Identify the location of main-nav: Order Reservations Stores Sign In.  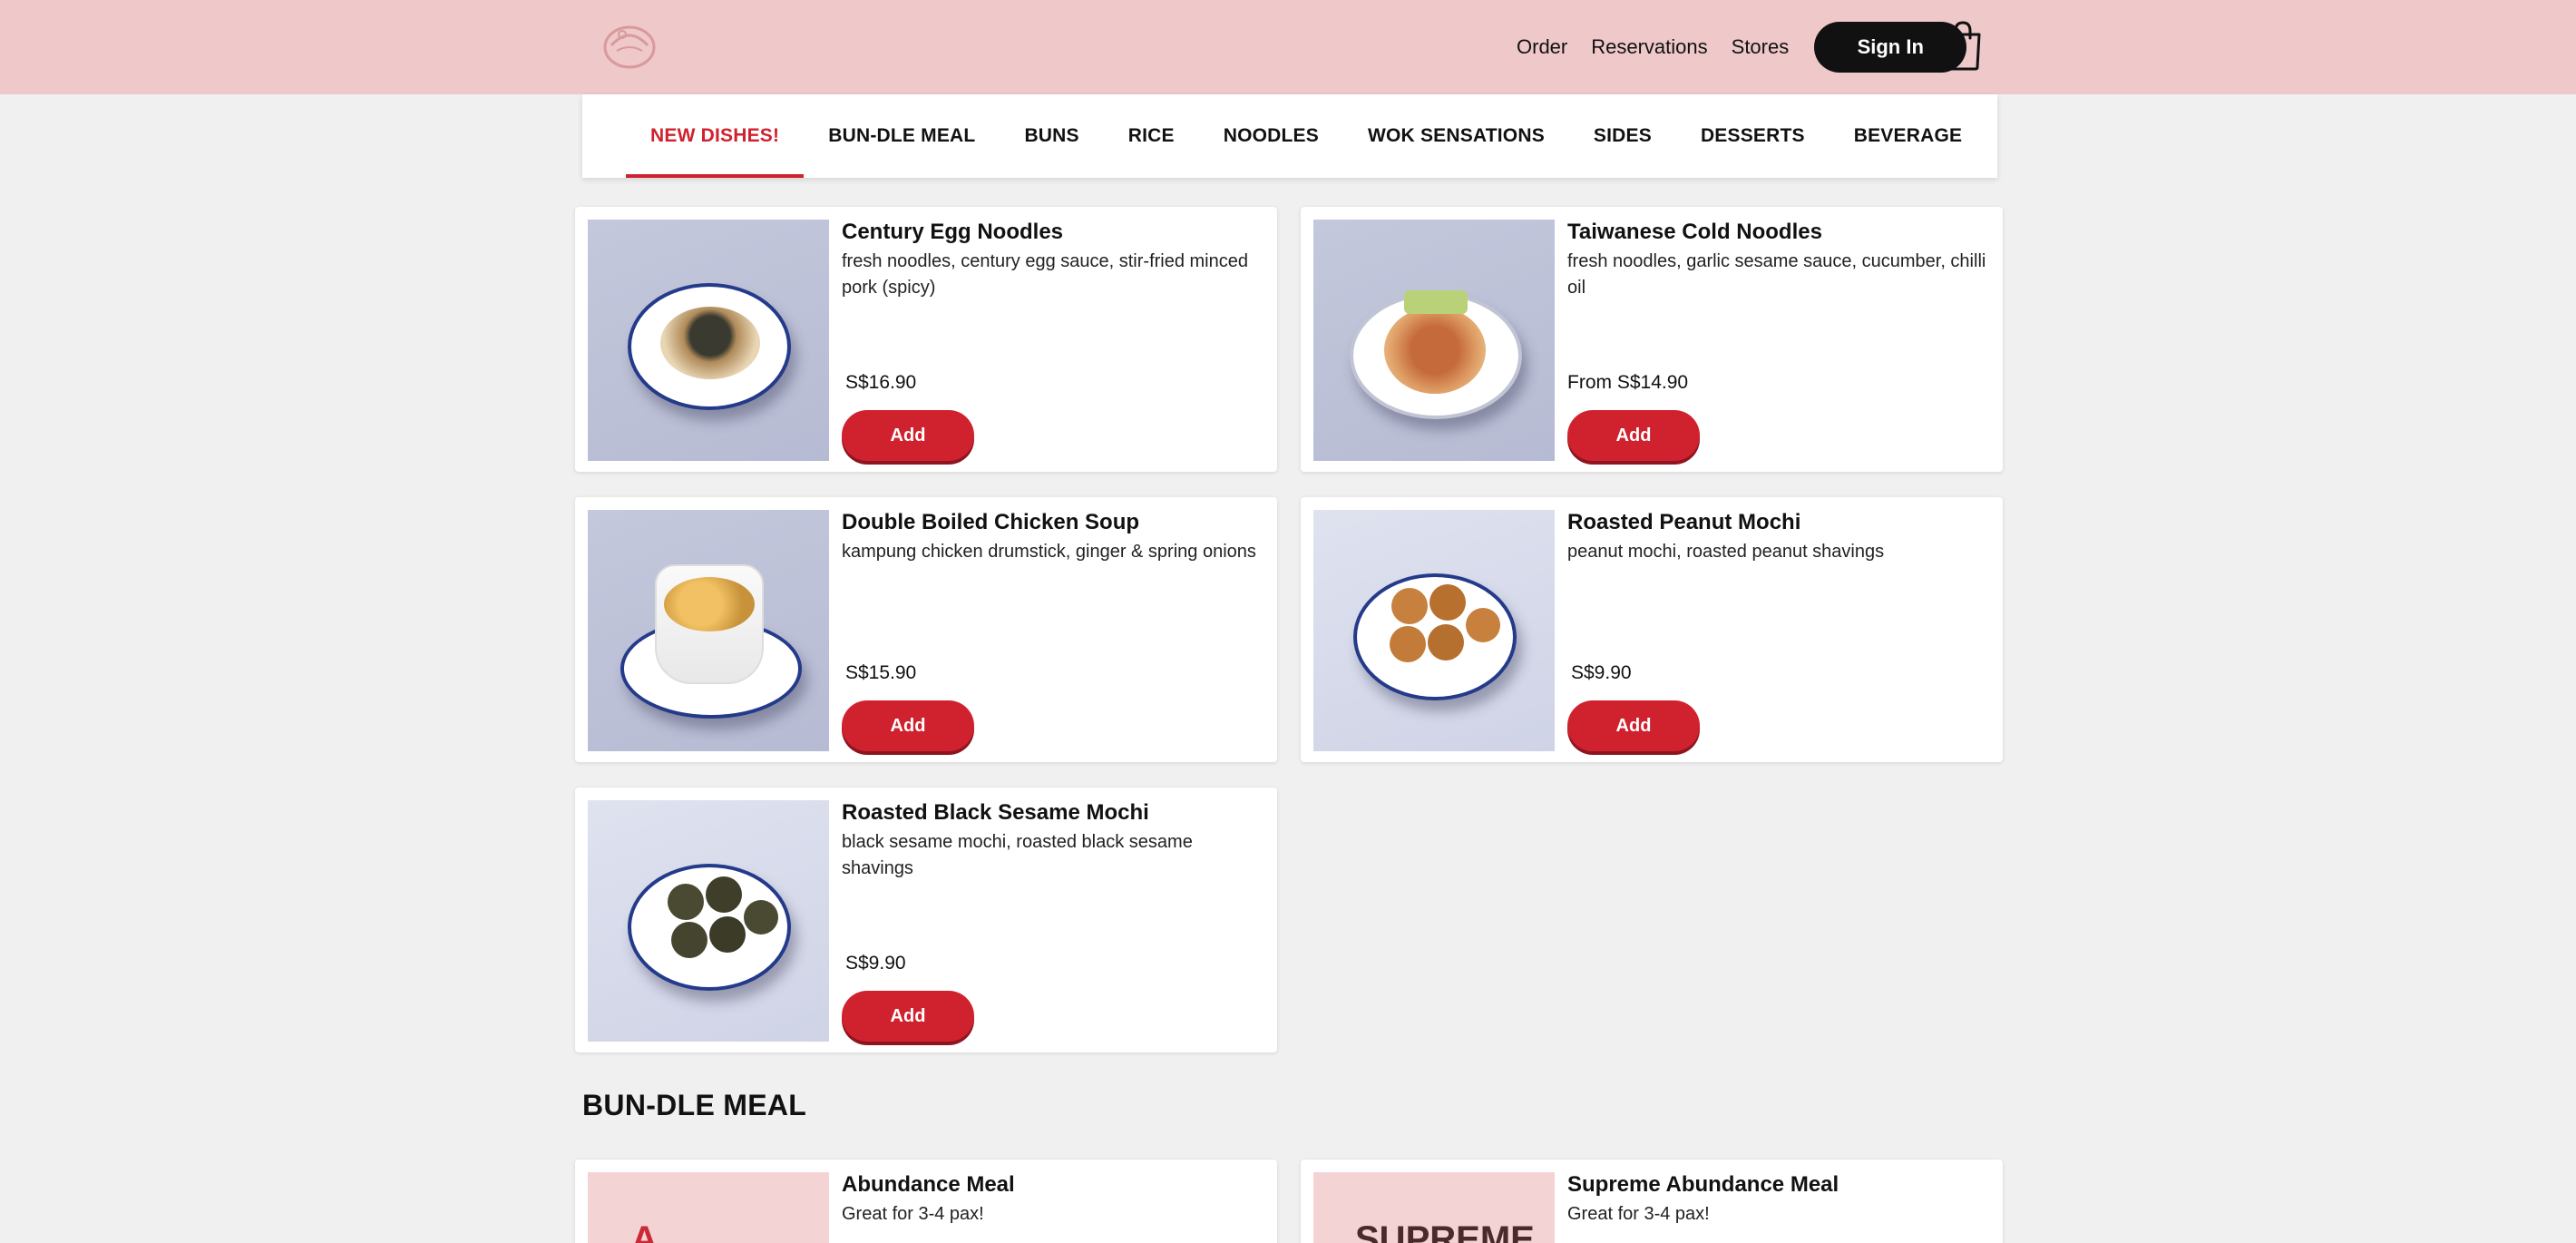
(1742, 47).